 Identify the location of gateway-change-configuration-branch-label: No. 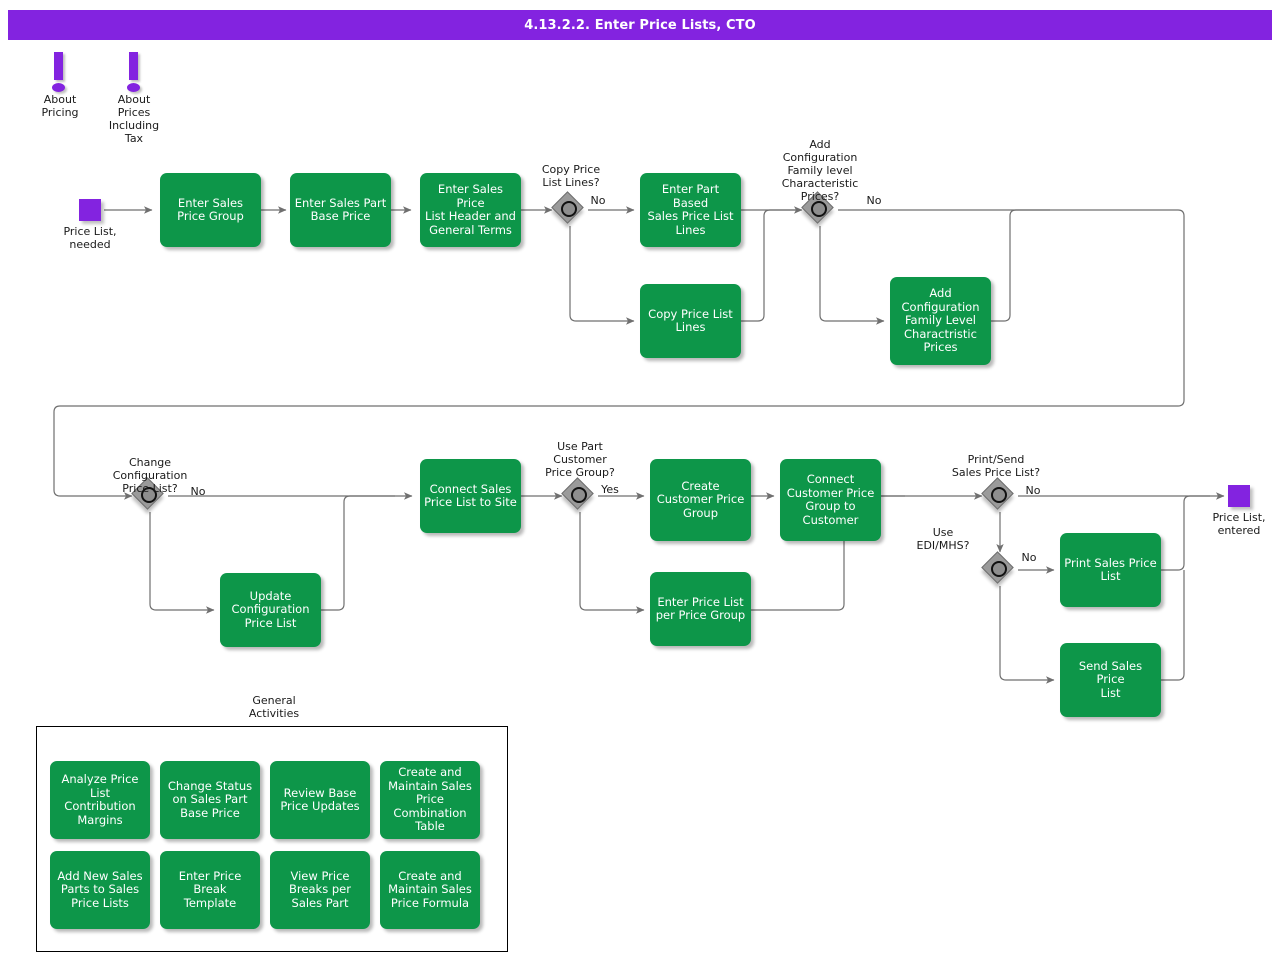
(198, 491).